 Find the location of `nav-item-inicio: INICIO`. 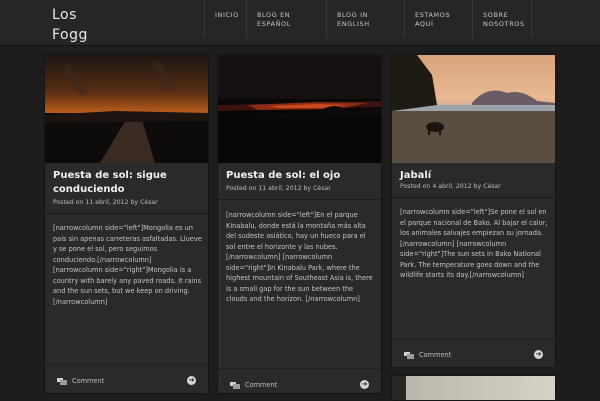

nav-item-inicio: INICIO is located at coordinates (225, 19).